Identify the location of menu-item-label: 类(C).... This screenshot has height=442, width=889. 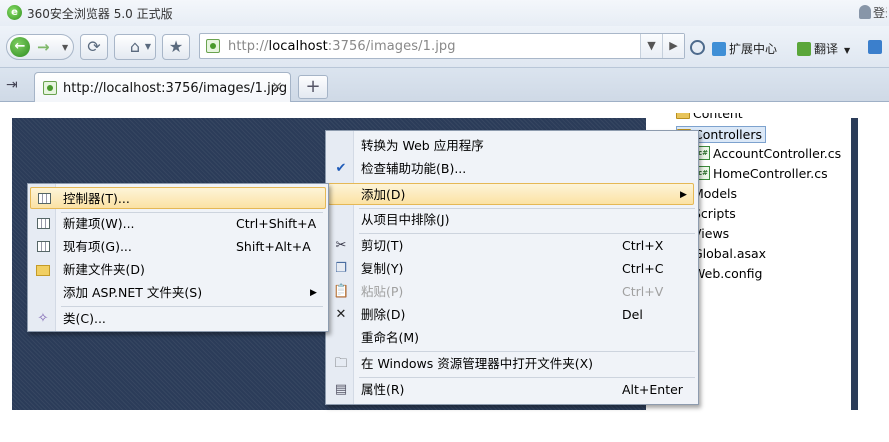
(84, 318).